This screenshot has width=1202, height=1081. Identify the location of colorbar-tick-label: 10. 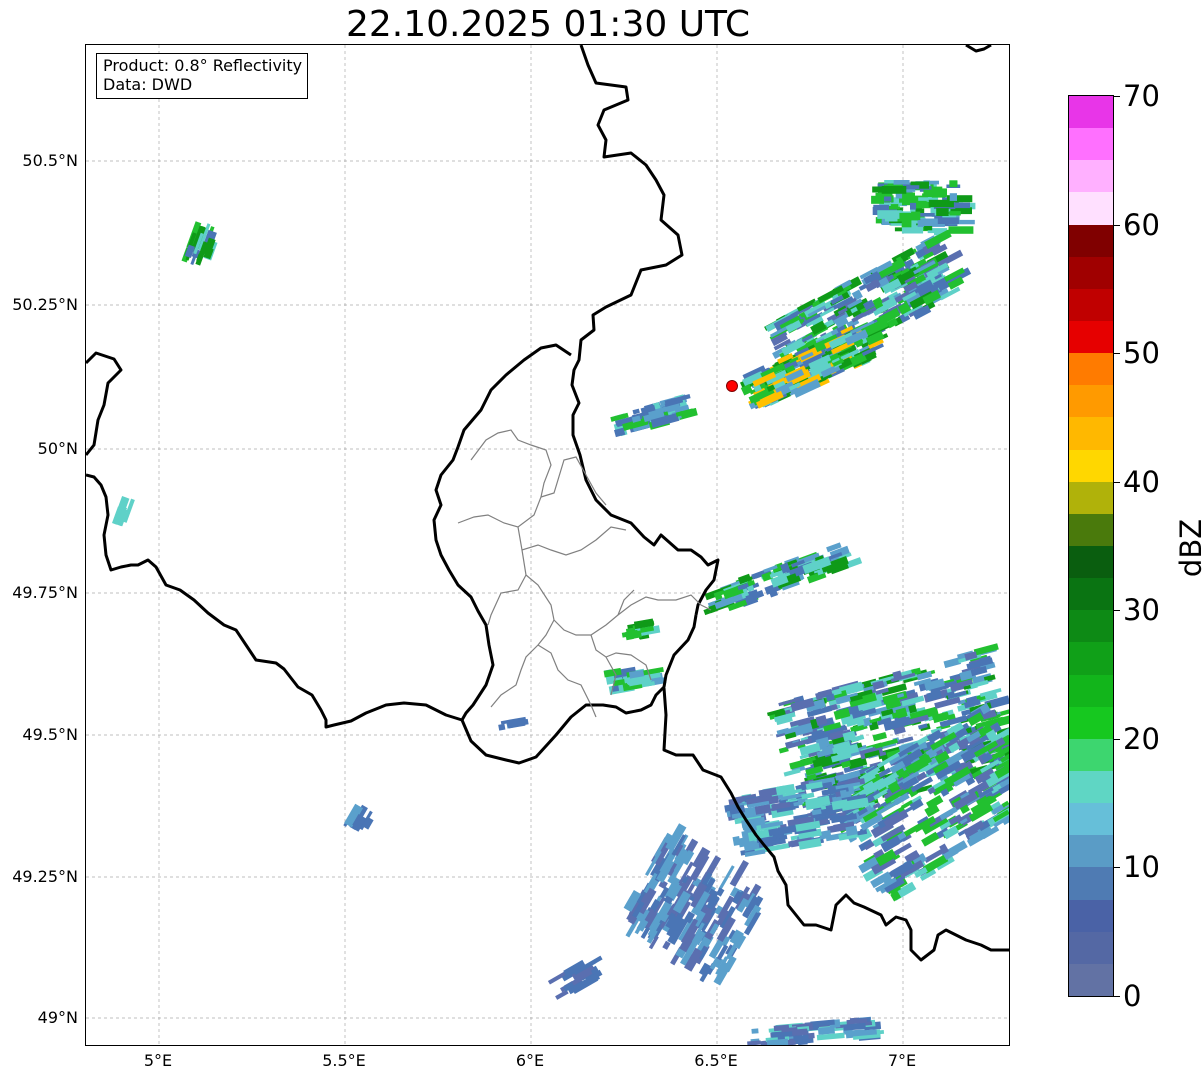
(1141, 867).